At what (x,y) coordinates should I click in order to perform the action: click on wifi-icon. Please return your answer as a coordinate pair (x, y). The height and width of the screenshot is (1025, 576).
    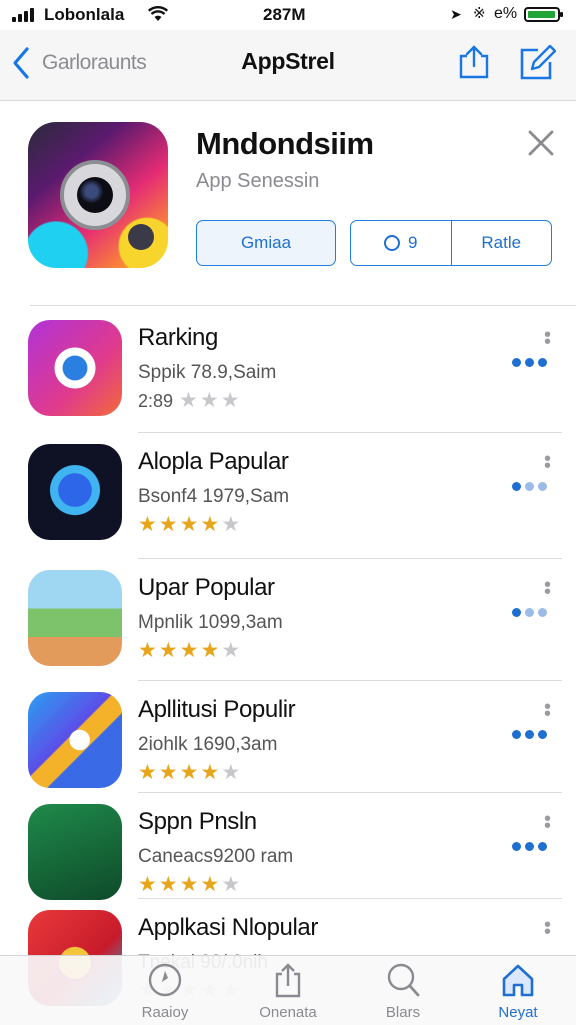
    Looking at the image, I should click on (158, 13).